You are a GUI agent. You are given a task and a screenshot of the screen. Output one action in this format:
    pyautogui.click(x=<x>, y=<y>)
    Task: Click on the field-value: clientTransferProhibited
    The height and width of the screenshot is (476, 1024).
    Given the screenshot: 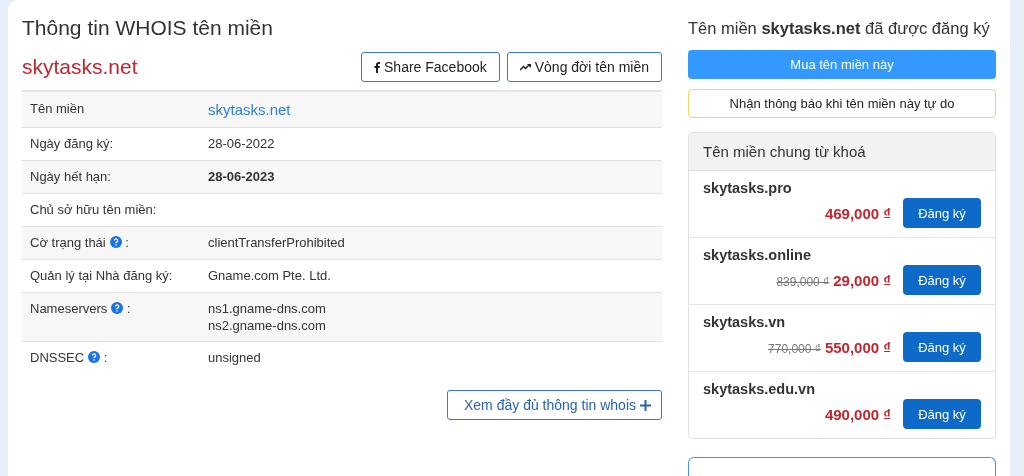 What is the action you would take?
    pyautogui.click(x=276, y=242)
    